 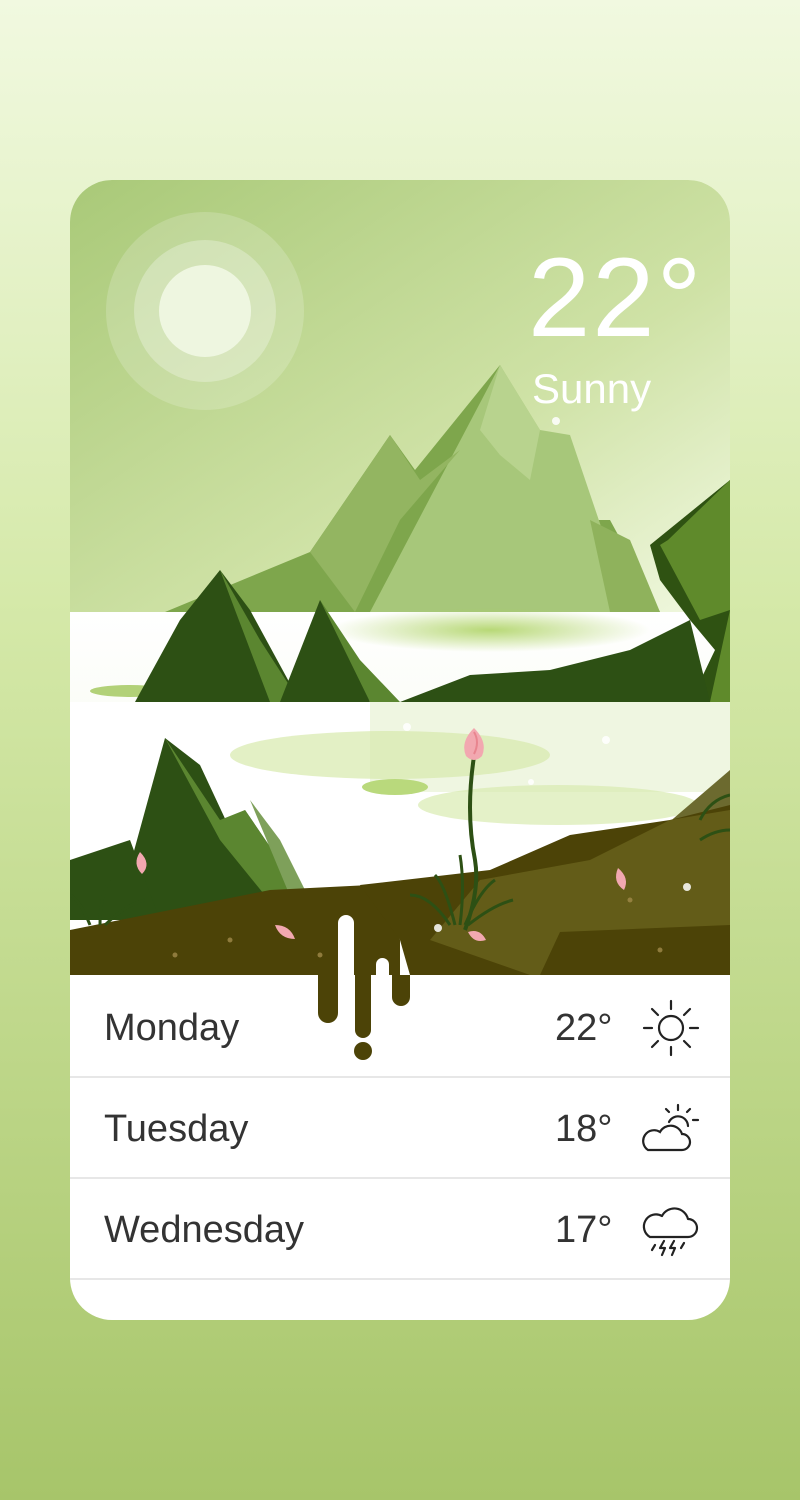 I want to click on thunderstorm-icon, so click(x=670, y=1232).